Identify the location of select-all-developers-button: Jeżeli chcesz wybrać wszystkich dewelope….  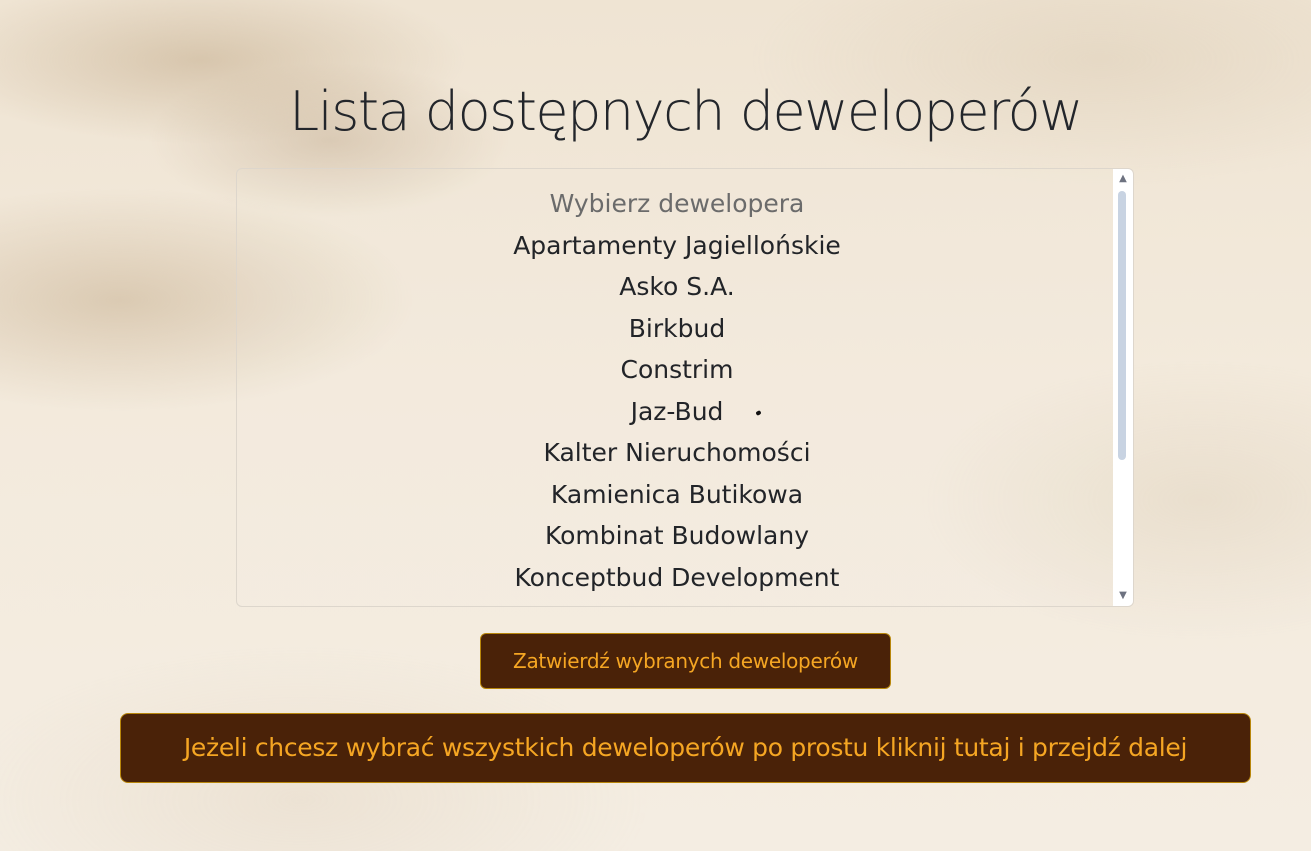
(685, 748).